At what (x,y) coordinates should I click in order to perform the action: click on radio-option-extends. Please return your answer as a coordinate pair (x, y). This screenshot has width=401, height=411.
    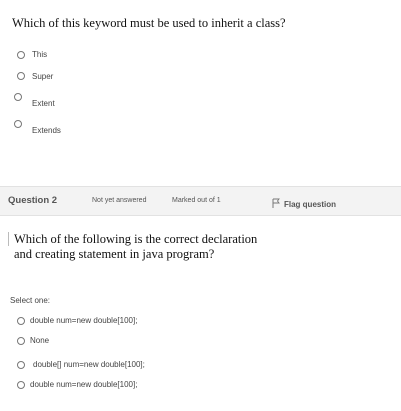
    Looking at the image, I should click on (18, 124).